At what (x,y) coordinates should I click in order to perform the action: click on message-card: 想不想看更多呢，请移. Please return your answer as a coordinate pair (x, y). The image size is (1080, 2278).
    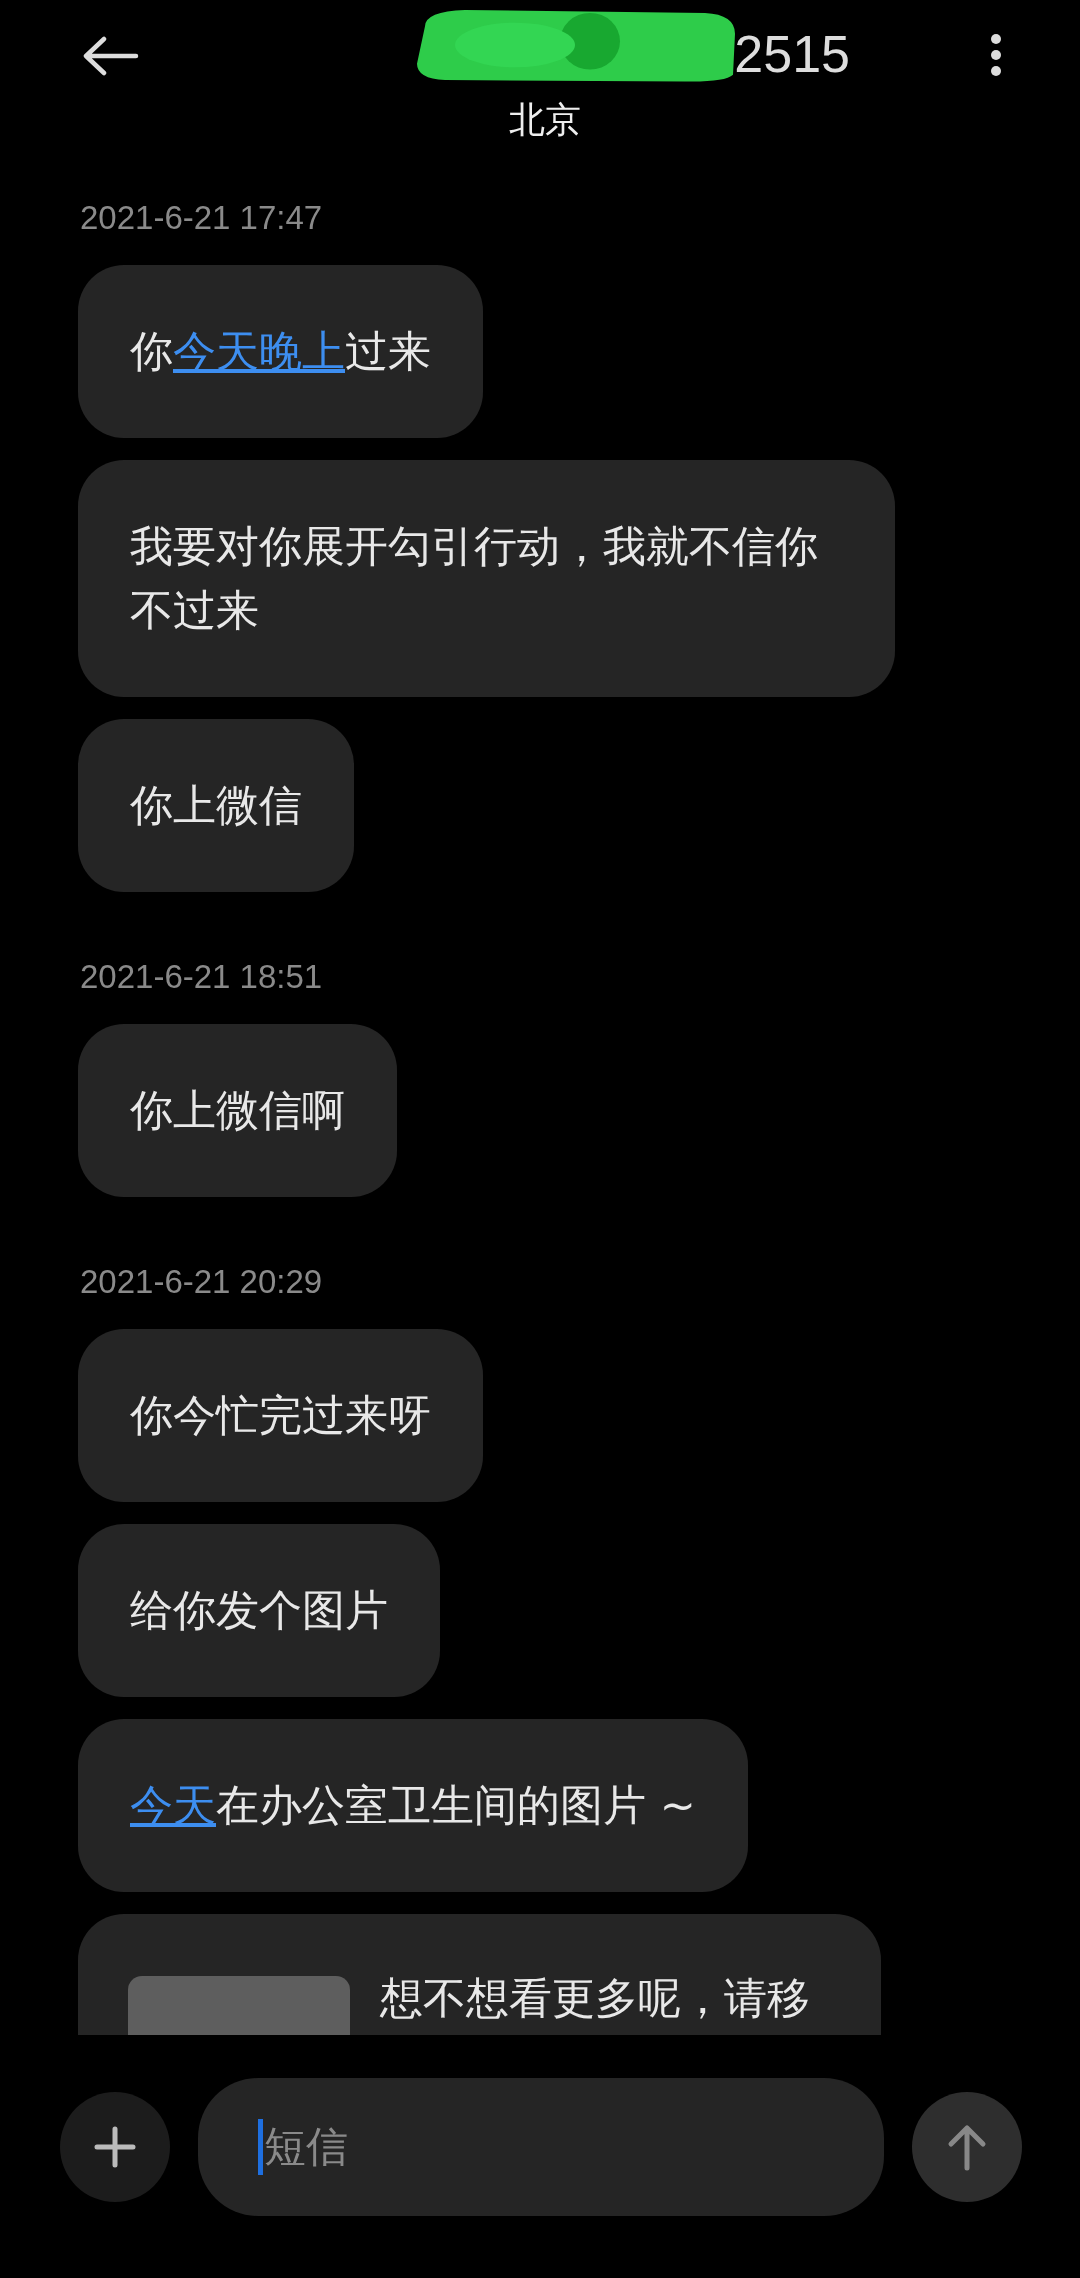
    Looking at the image, I should click on (479, 1974).